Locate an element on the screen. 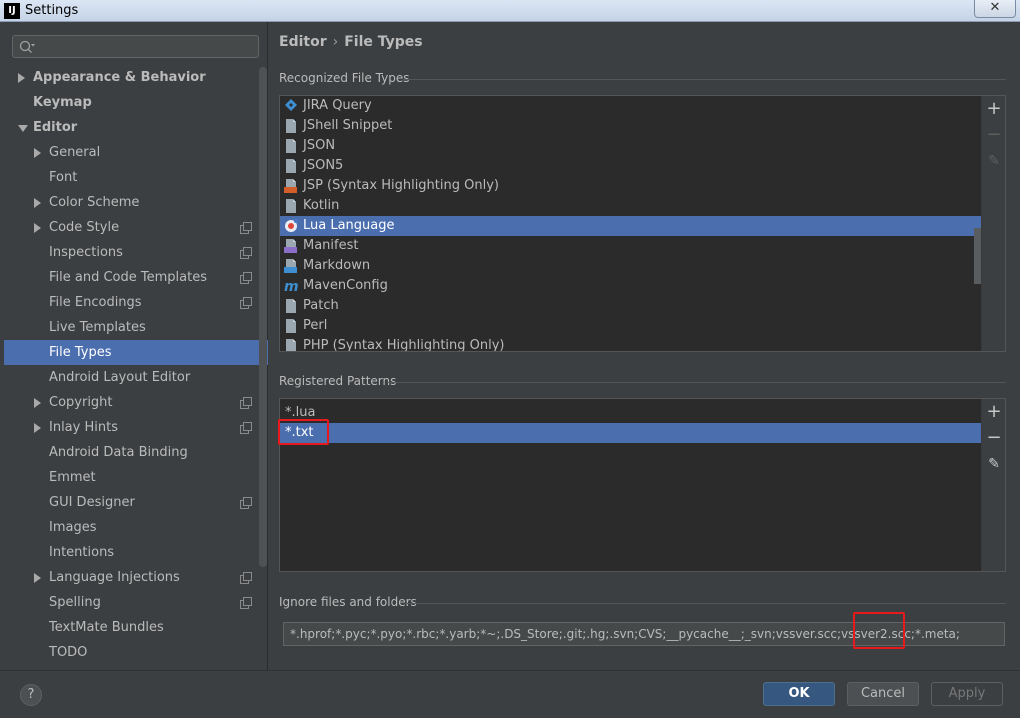  sidebar-item-inspections: Inspections is located at coordinates (136, 252).